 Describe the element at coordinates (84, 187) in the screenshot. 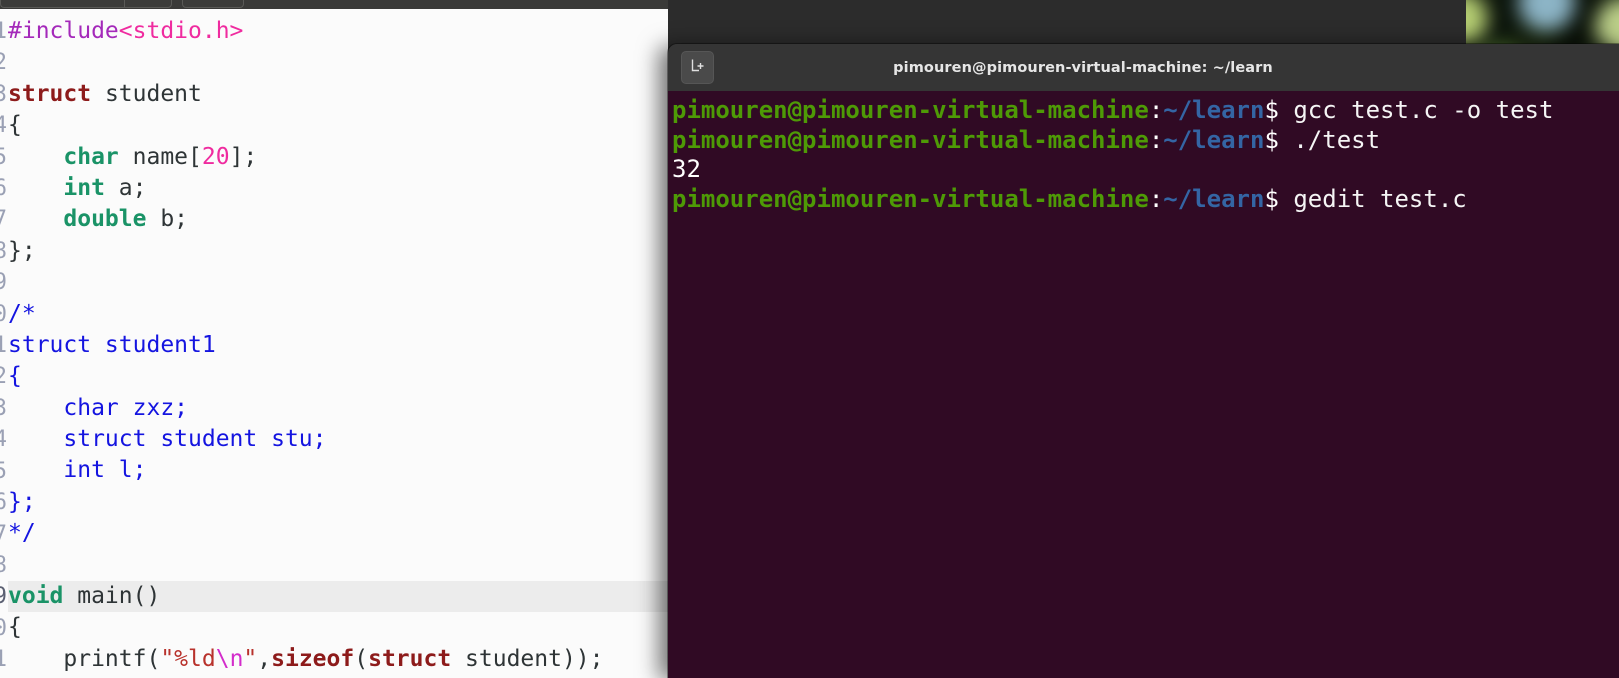

I see `code-token: int` at that location.